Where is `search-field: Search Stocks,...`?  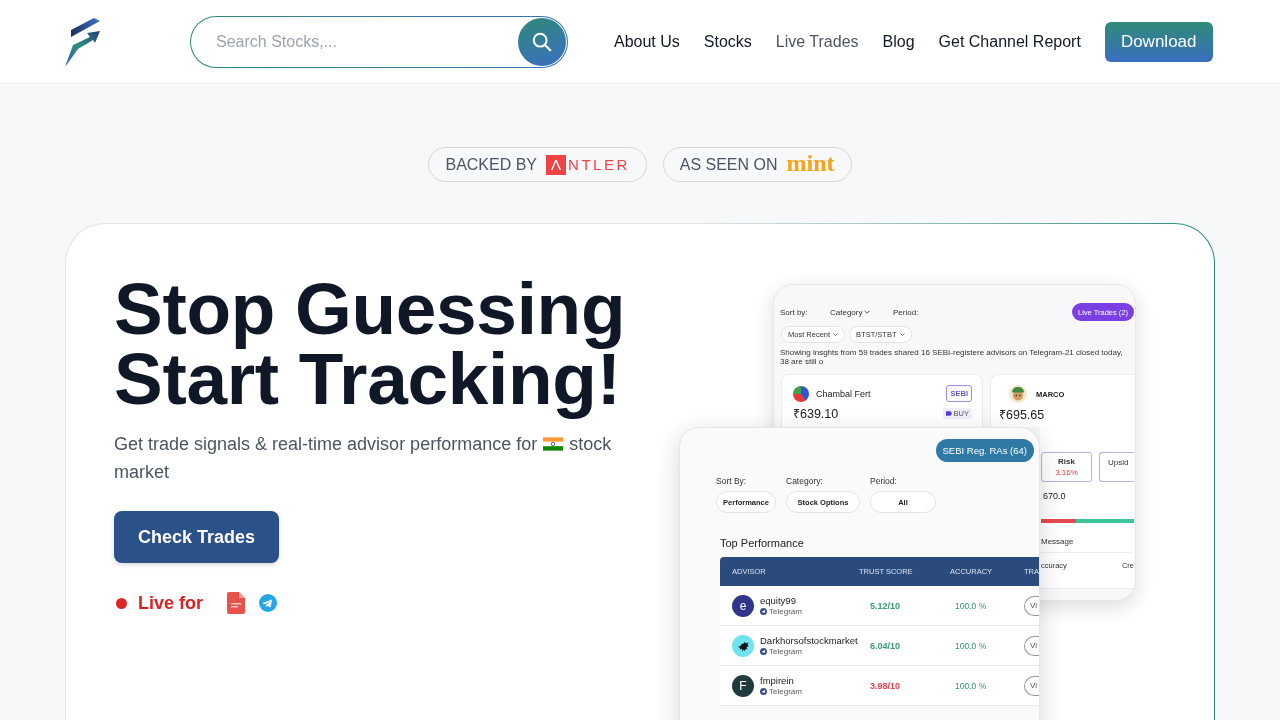 search-field: Search Stocks,... is located at coordinates (379, 41).